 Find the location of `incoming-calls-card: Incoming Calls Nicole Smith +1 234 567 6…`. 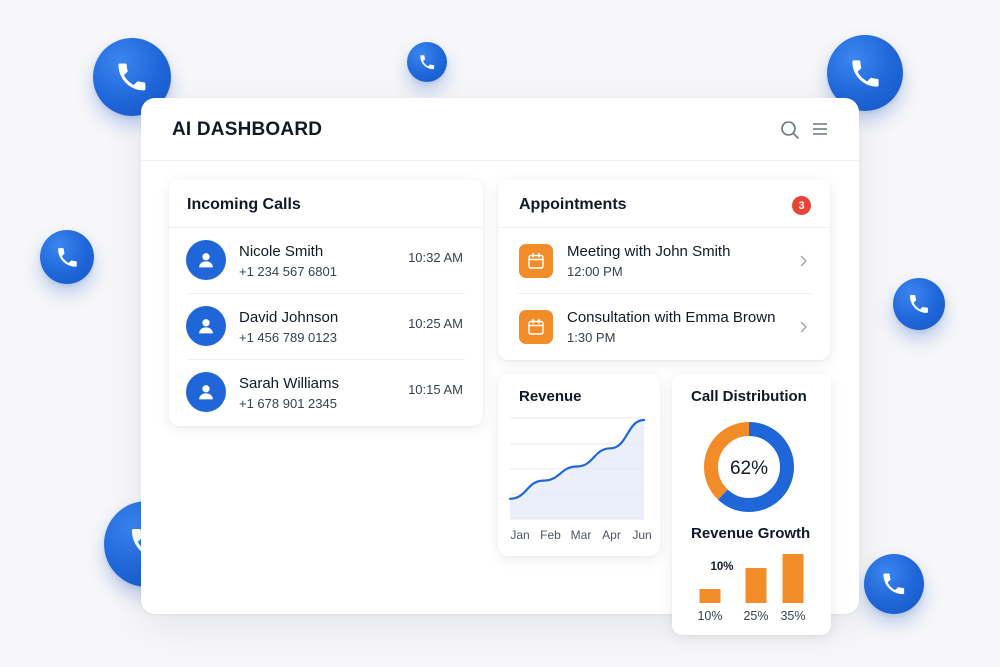

incoming-calls-card: Incoming Calls Nicole Smith +1 234 567 6… is located at coordinates (326, 303).